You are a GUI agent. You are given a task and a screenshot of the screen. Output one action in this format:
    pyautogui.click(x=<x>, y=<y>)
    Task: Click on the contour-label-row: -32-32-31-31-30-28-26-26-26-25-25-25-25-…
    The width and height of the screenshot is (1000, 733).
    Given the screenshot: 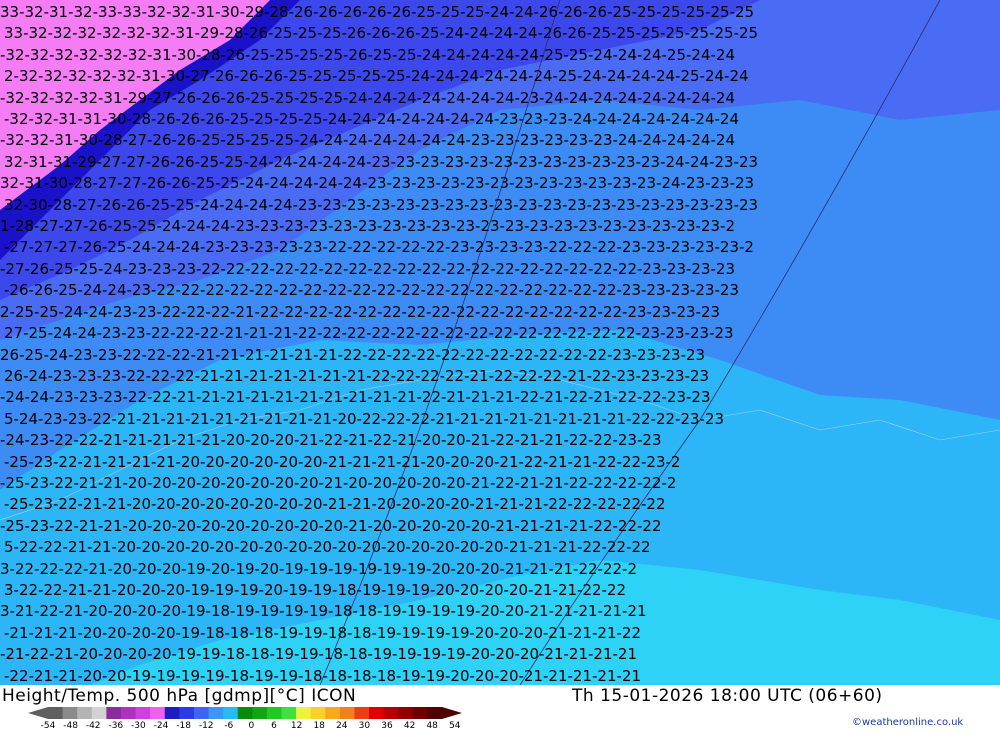 What is the action you would take?
    pyautogui.click(x=371, y=119)
    